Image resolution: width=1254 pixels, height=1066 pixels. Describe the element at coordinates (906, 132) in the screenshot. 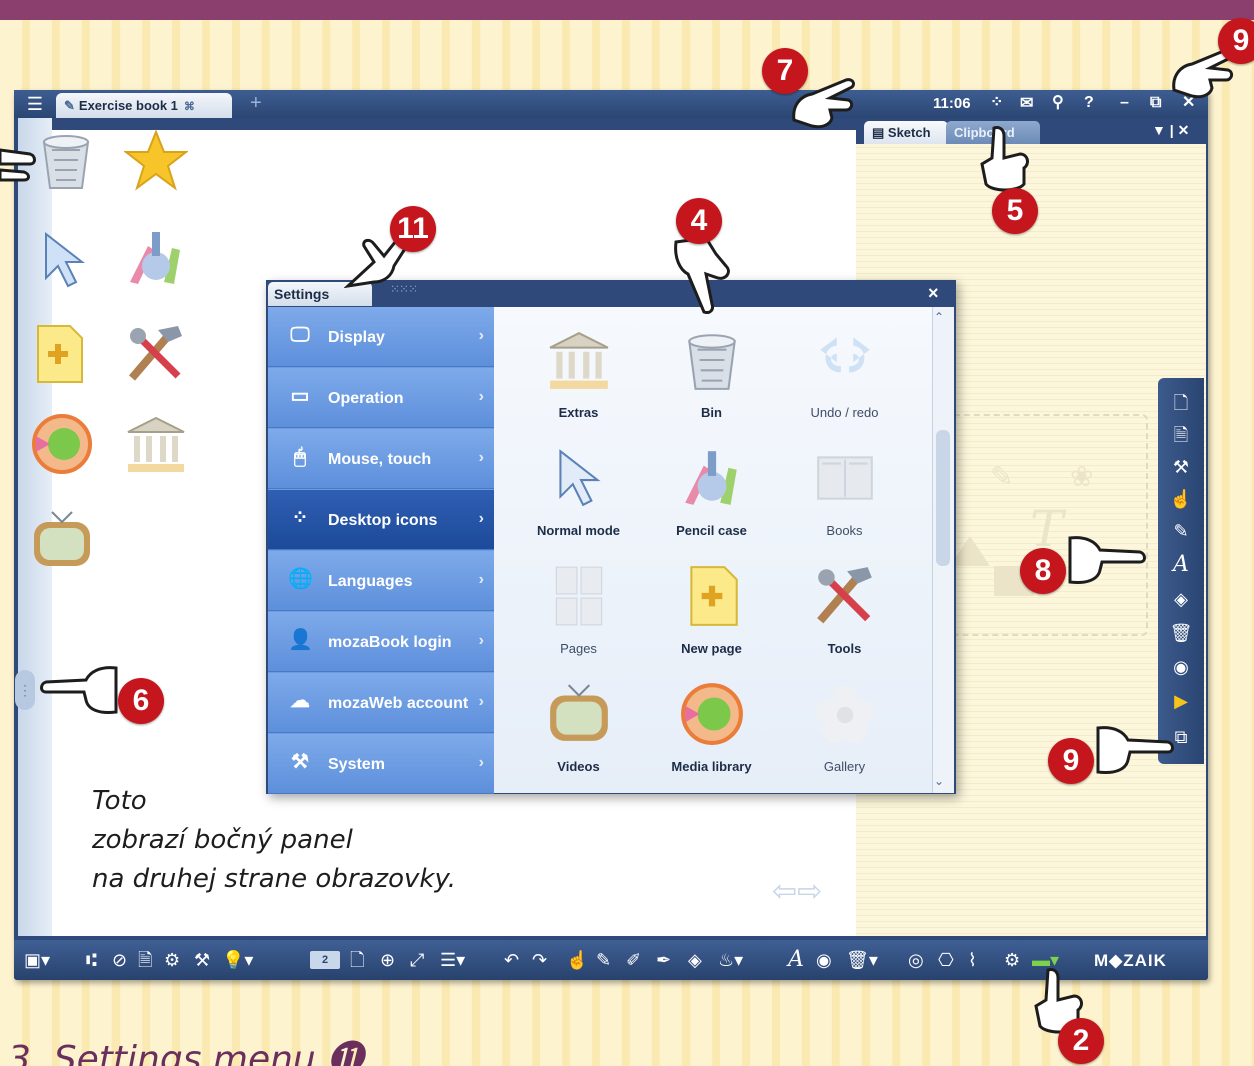

I see `tab-sketch: ▤ Sketch` at that location.